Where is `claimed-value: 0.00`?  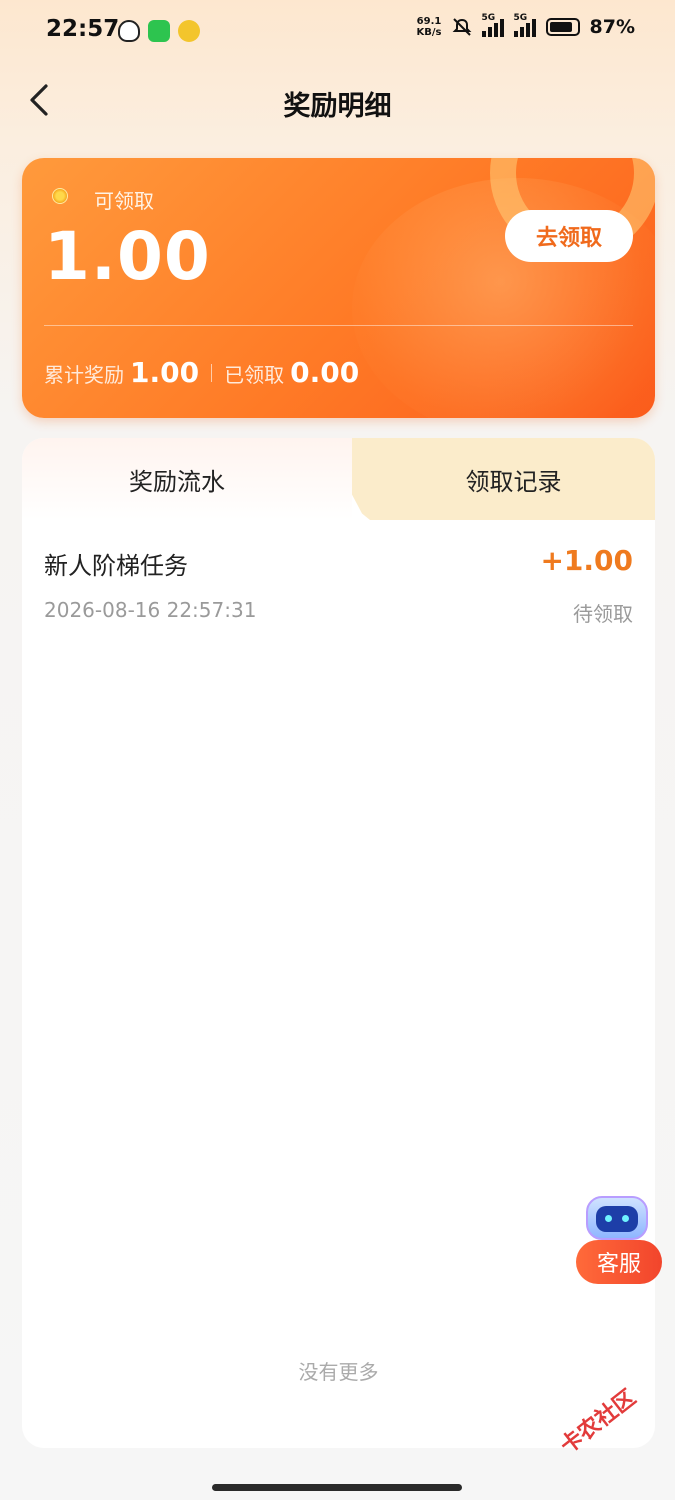
claimed-value: 0.00 is located at coordinates (325, 372).